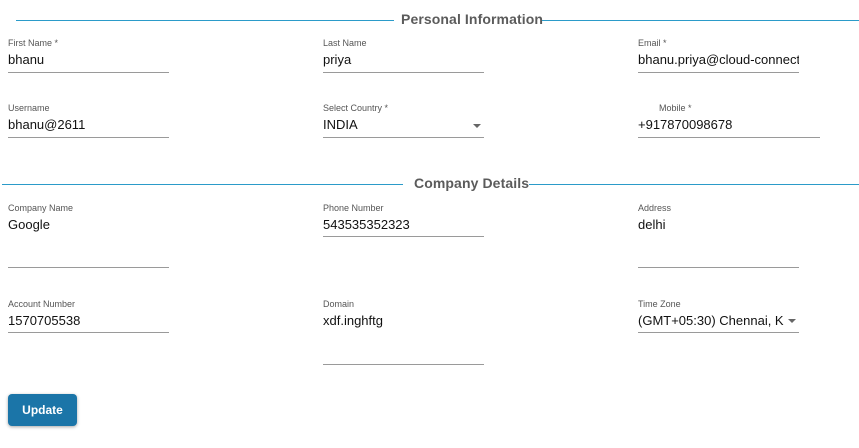 This screenshot has width=859, height=448. Describe the element at coordinates (472, 183) in the screenshot. I see `section-title: Company Details` at that location.